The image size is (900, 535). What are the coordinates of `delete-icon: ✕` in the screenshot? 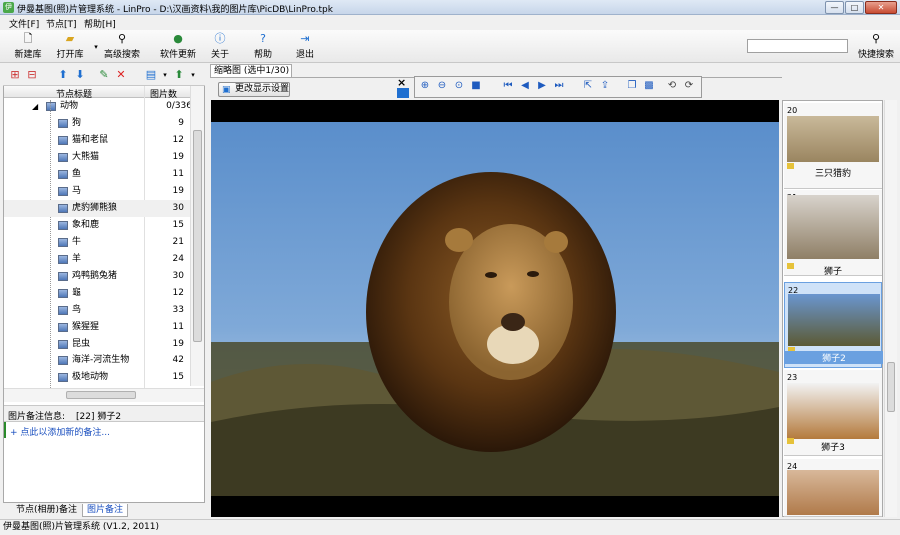 It's located at (121, 75).